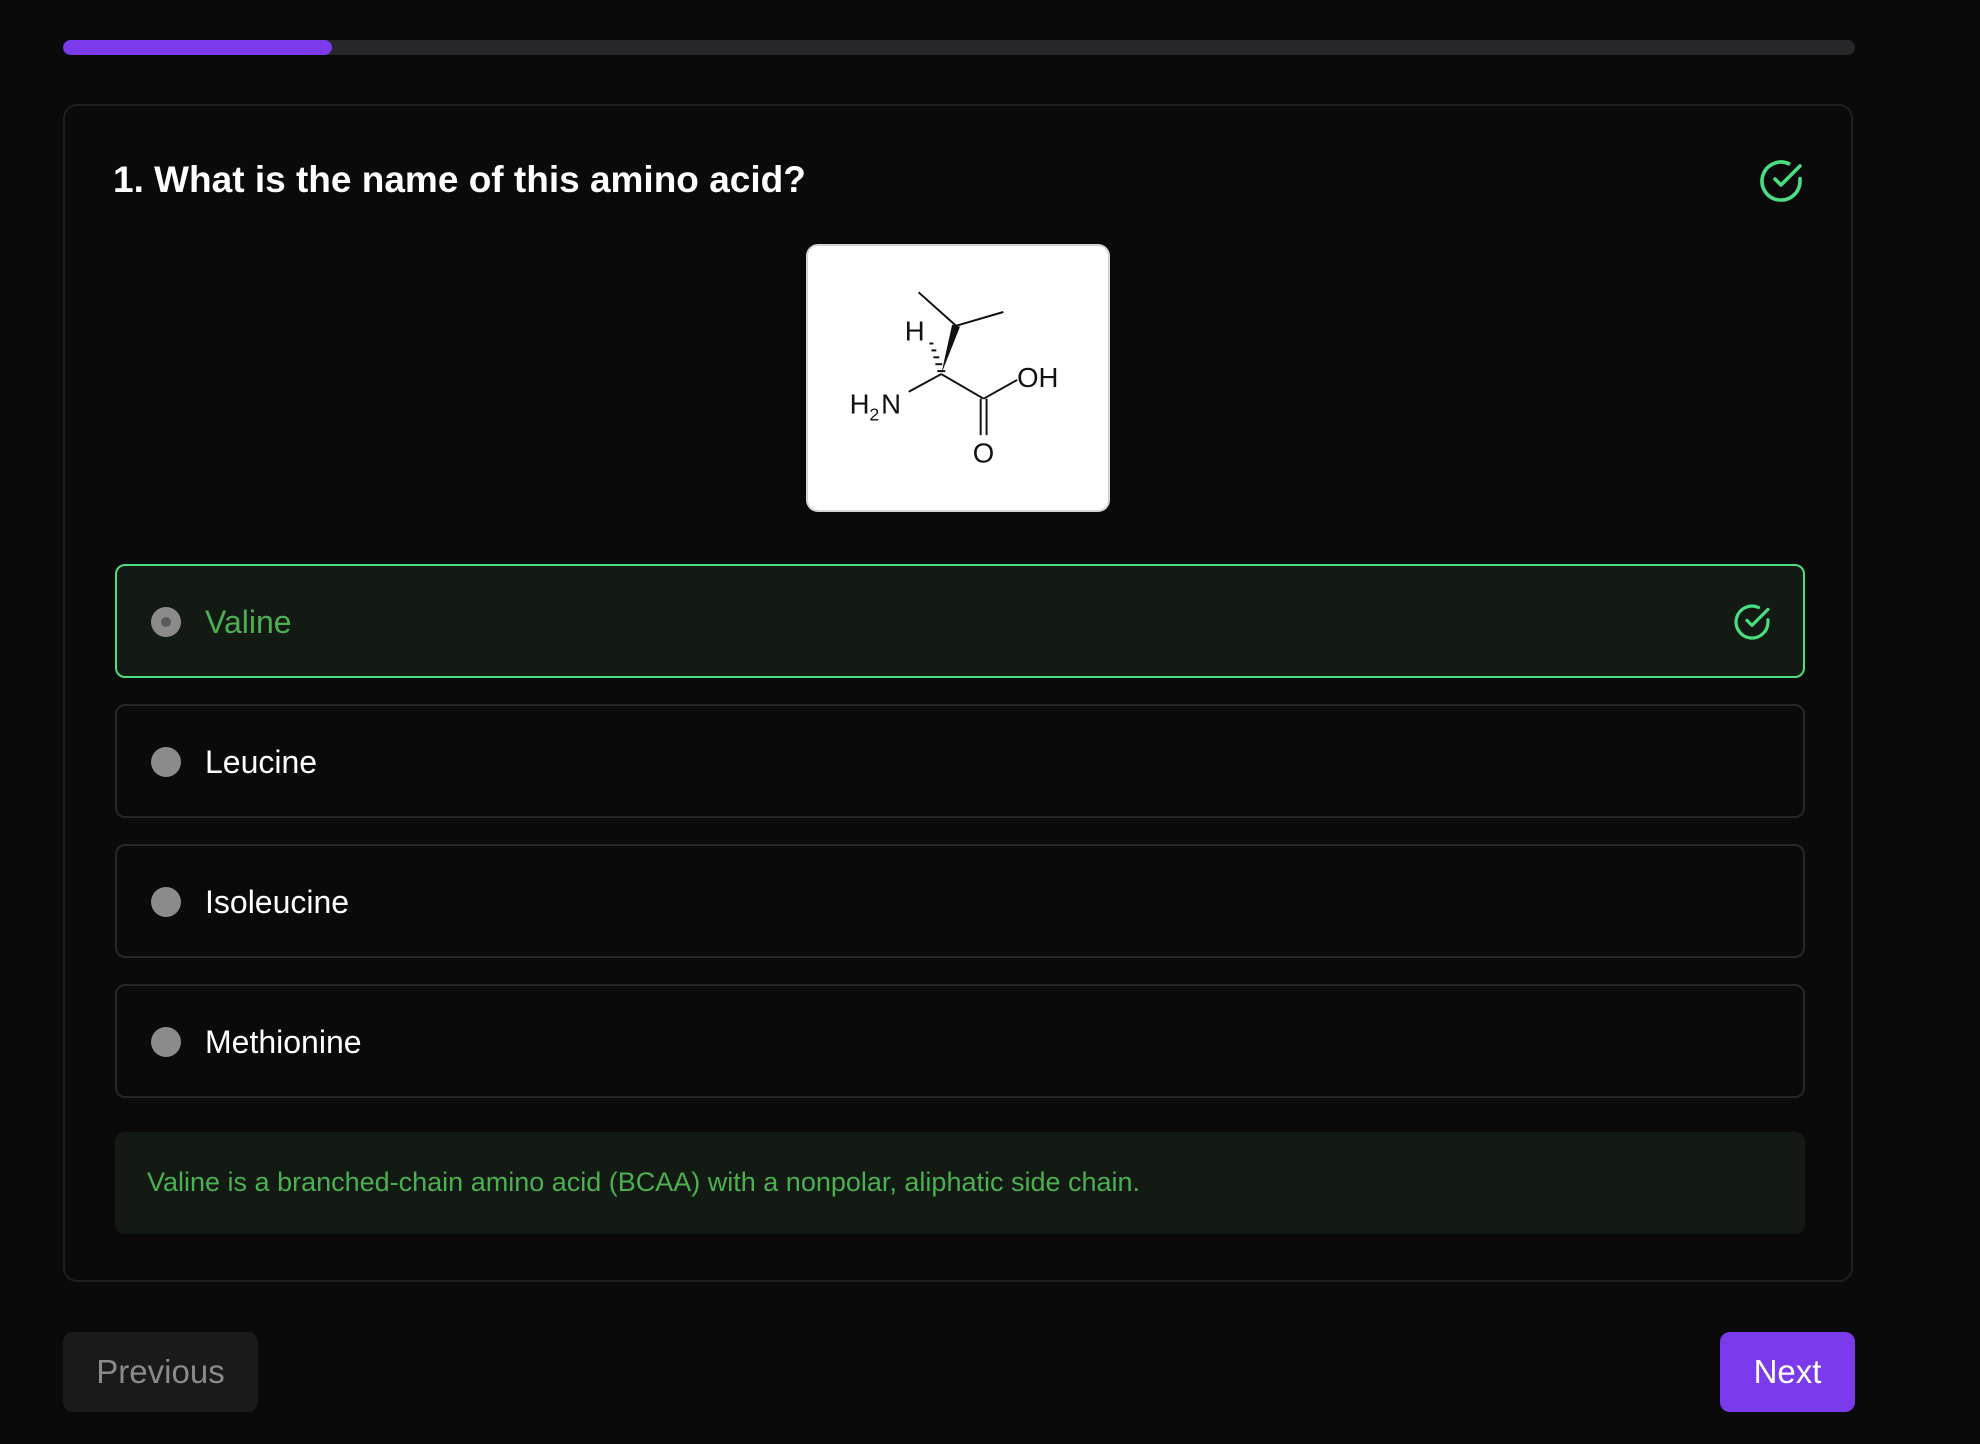  I want to click on answer-option-methionine: Methionine, so click(960, 1041).